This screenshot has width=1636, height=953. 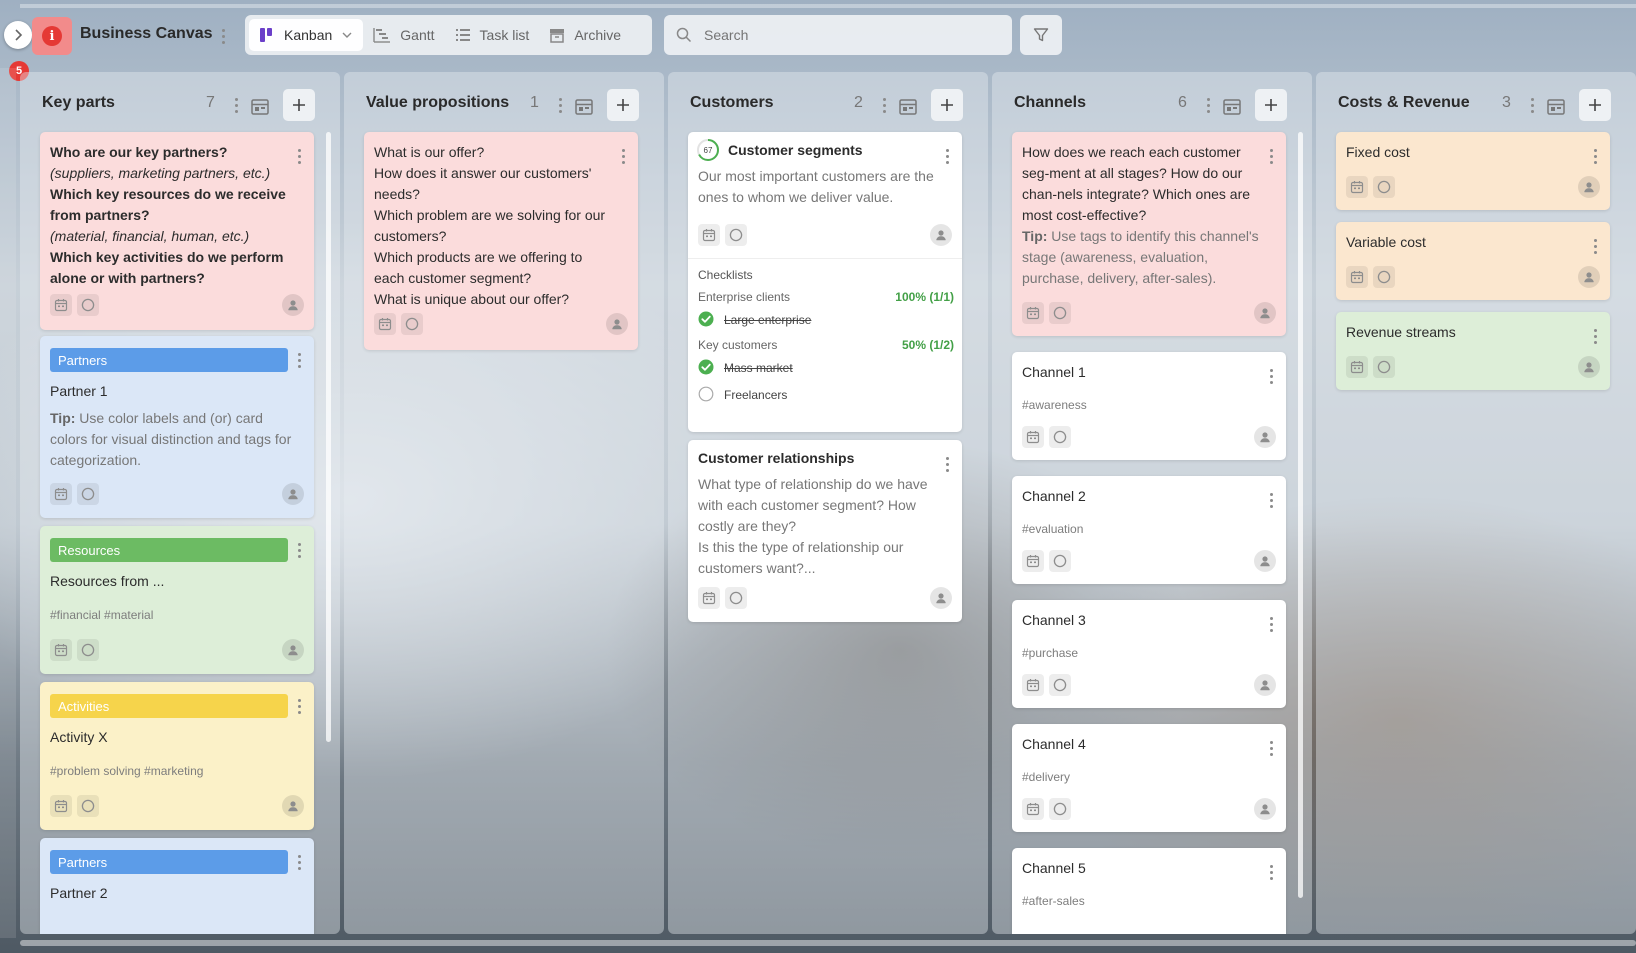 What do you see at coordinates (1473, 261) in the screenshot?
I see `card-variable-cost: Variable cost` at bounding box center [1473, 261].